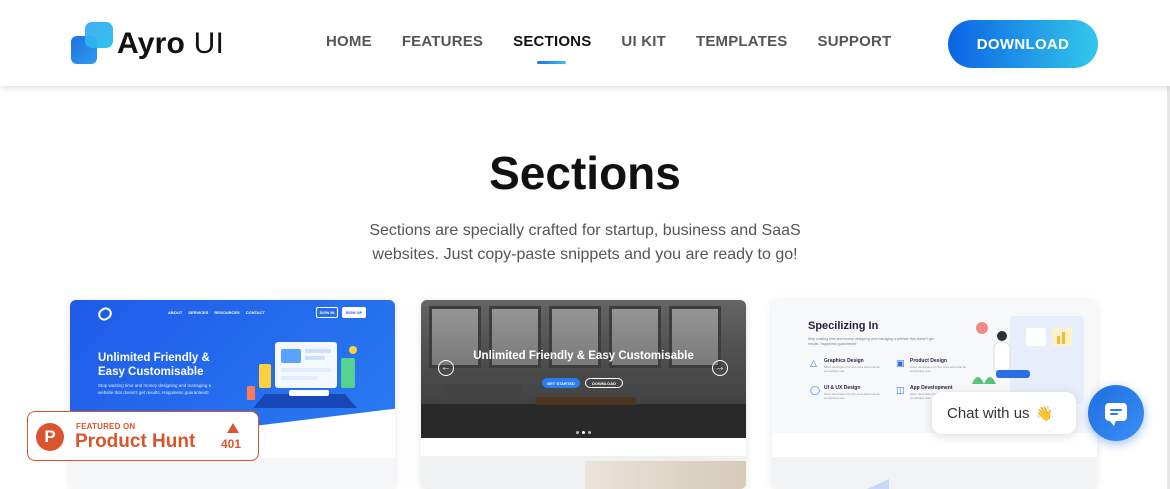  Describe the element at coordinates (900, 390) in the screenshot. I see `app-icon: ◫` at that location.